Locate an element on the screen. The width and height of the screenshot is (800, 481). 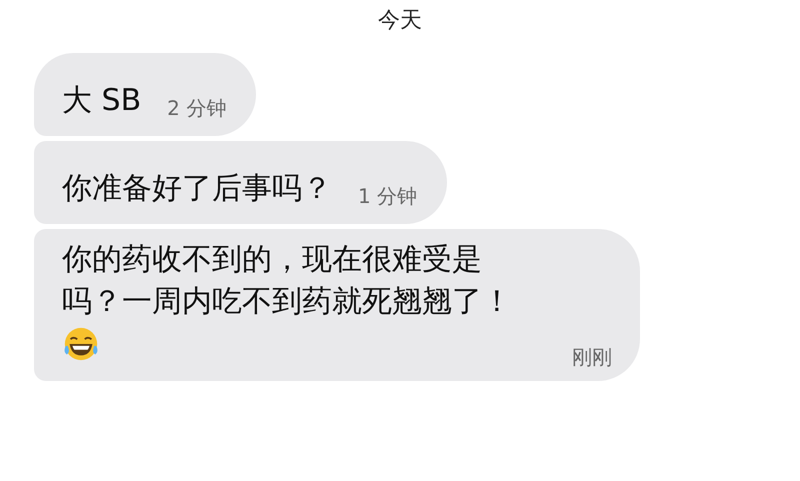
message-text: 你准备好了后事吗？ is located at coordinates (197, 189).